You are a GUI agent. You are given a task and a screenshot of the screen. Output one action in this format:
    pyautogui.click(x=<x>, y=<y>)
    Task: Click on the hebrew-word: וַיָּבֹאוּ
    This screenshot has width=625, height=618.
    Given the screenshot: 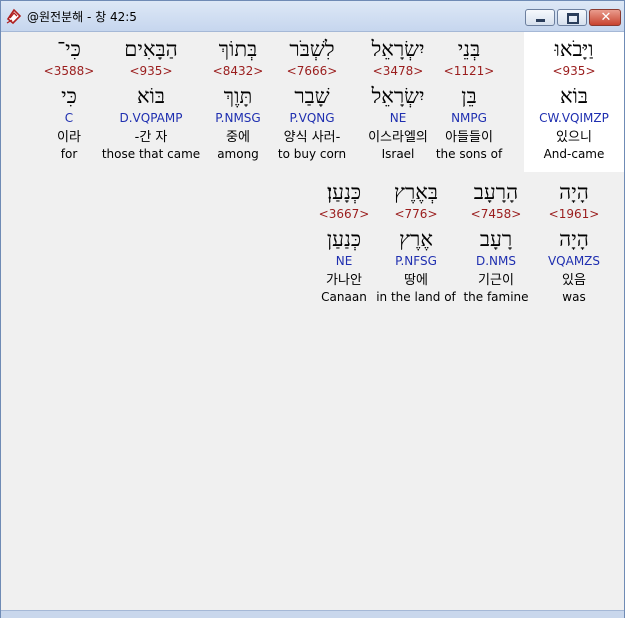 What is the action you would take?
    pyautogui.click(x=574, y=49)
    